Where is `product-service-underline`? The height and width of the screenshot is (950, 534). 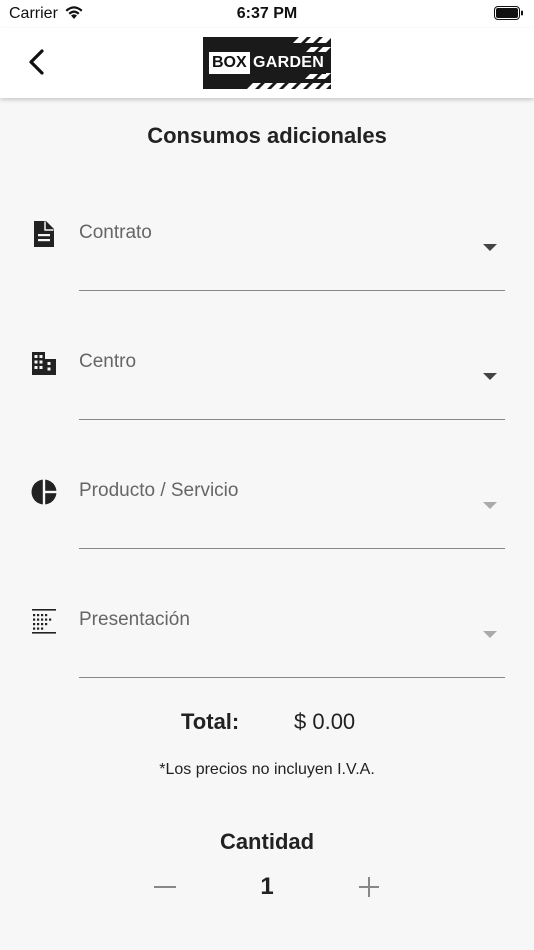
product-service-underline is located at coordinates (292, 548).